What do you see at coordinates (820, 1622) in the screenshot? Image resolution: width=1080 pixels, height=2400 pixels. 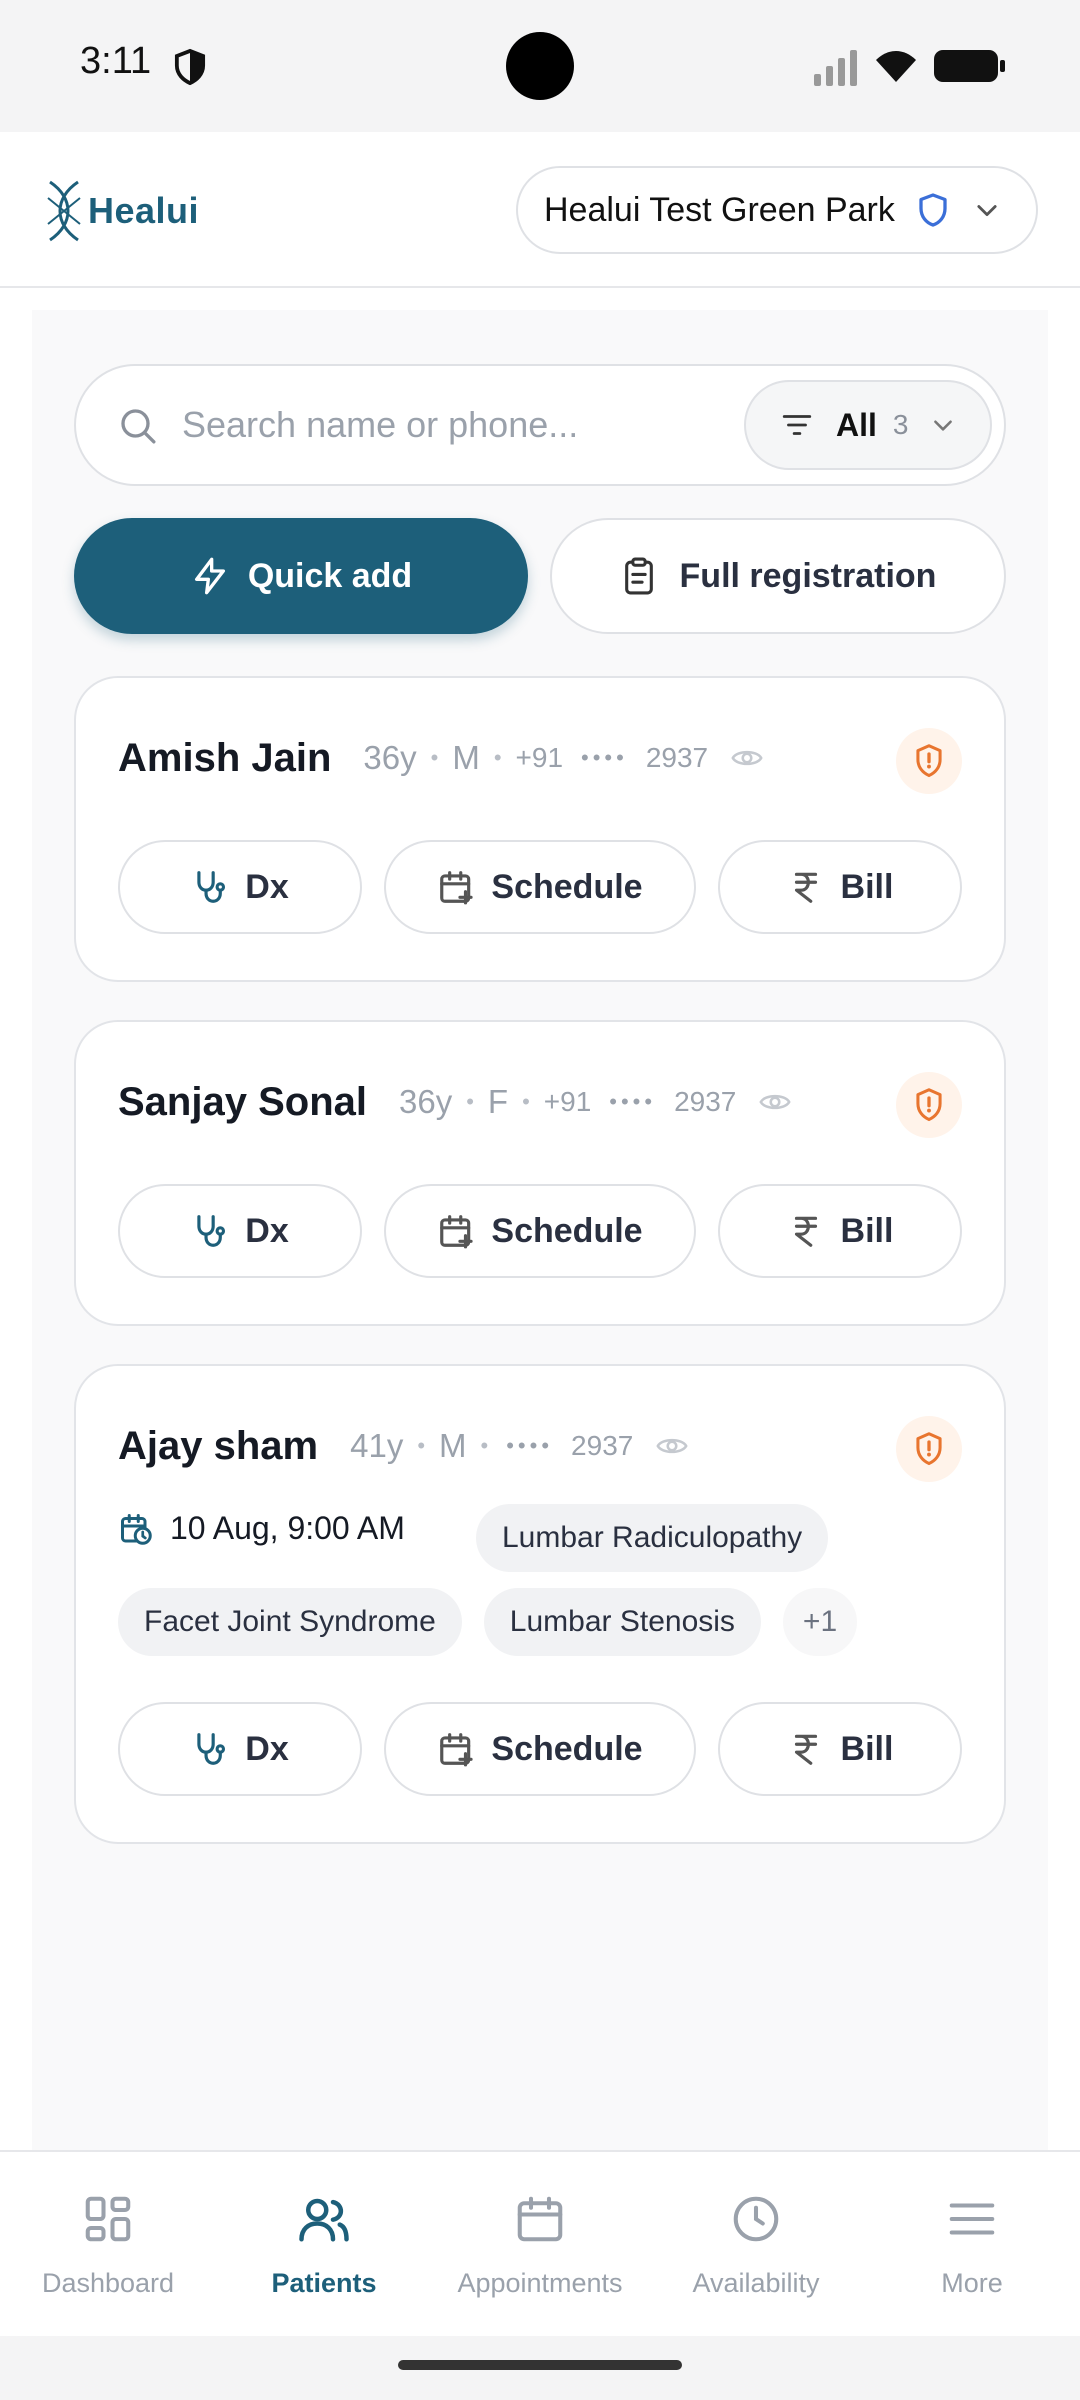 I see `more-tags-badge: +1` at bounding box center [820, 1622].